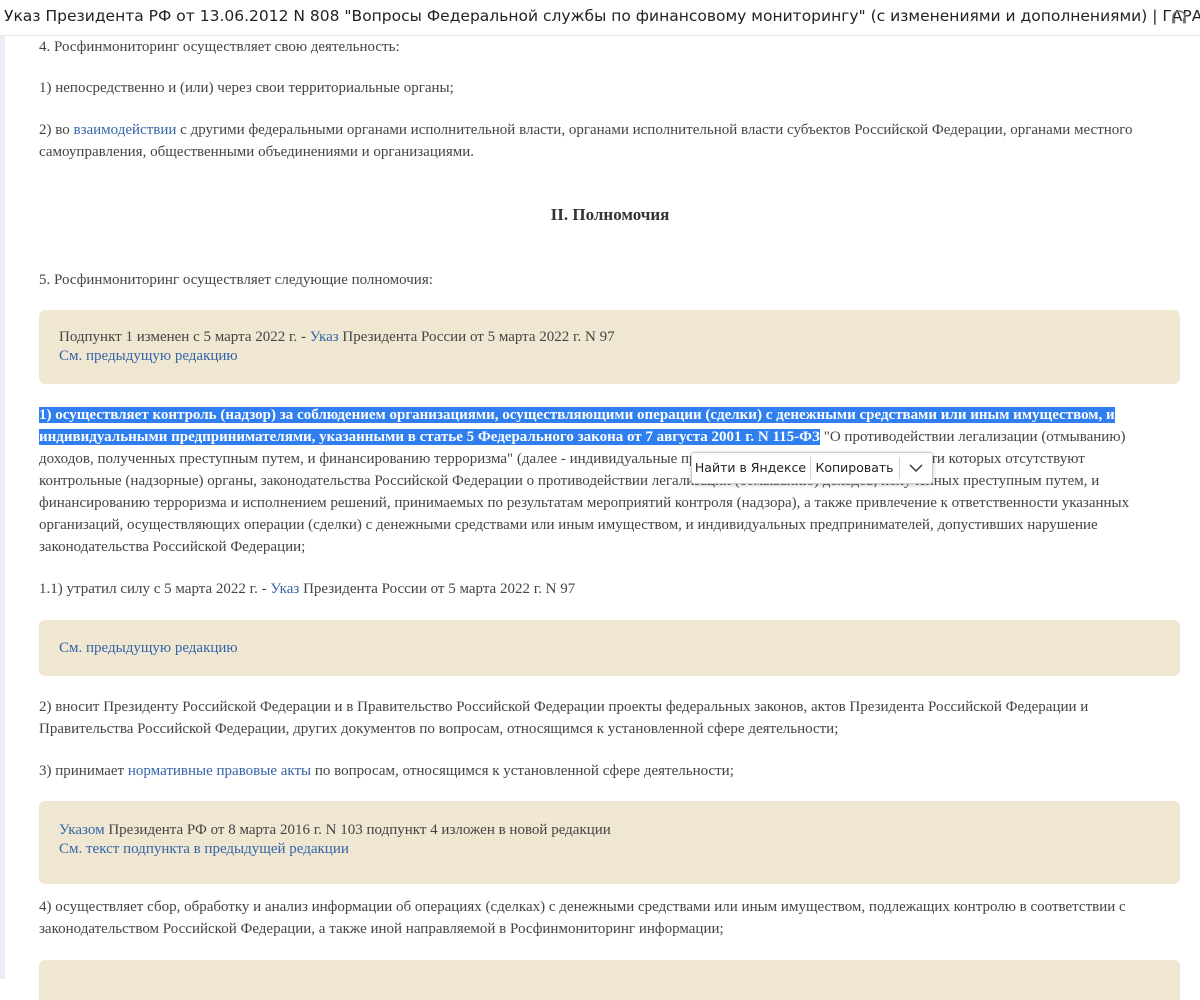 The width and height of the screenshot is (1200, 1000). I want to click on previous-edition-link-2: См. предыдущую редакцию, so click(148, 648).